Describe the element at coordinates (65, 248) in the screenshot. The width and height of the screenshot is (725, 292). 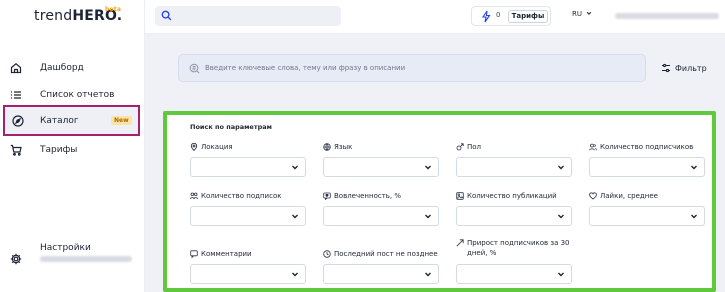
I see `settings-label: Настройки` at that location.